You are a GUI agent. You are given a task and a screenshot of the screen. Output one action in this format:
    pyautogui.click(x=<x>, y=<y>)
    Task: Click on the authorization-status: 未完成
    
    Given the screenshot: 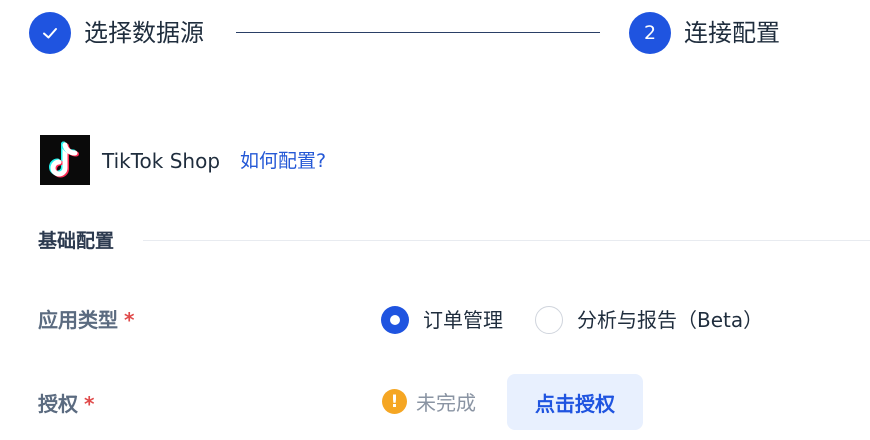 What is the action you would take?
    pyautogui.click(x=446, y=403)
    